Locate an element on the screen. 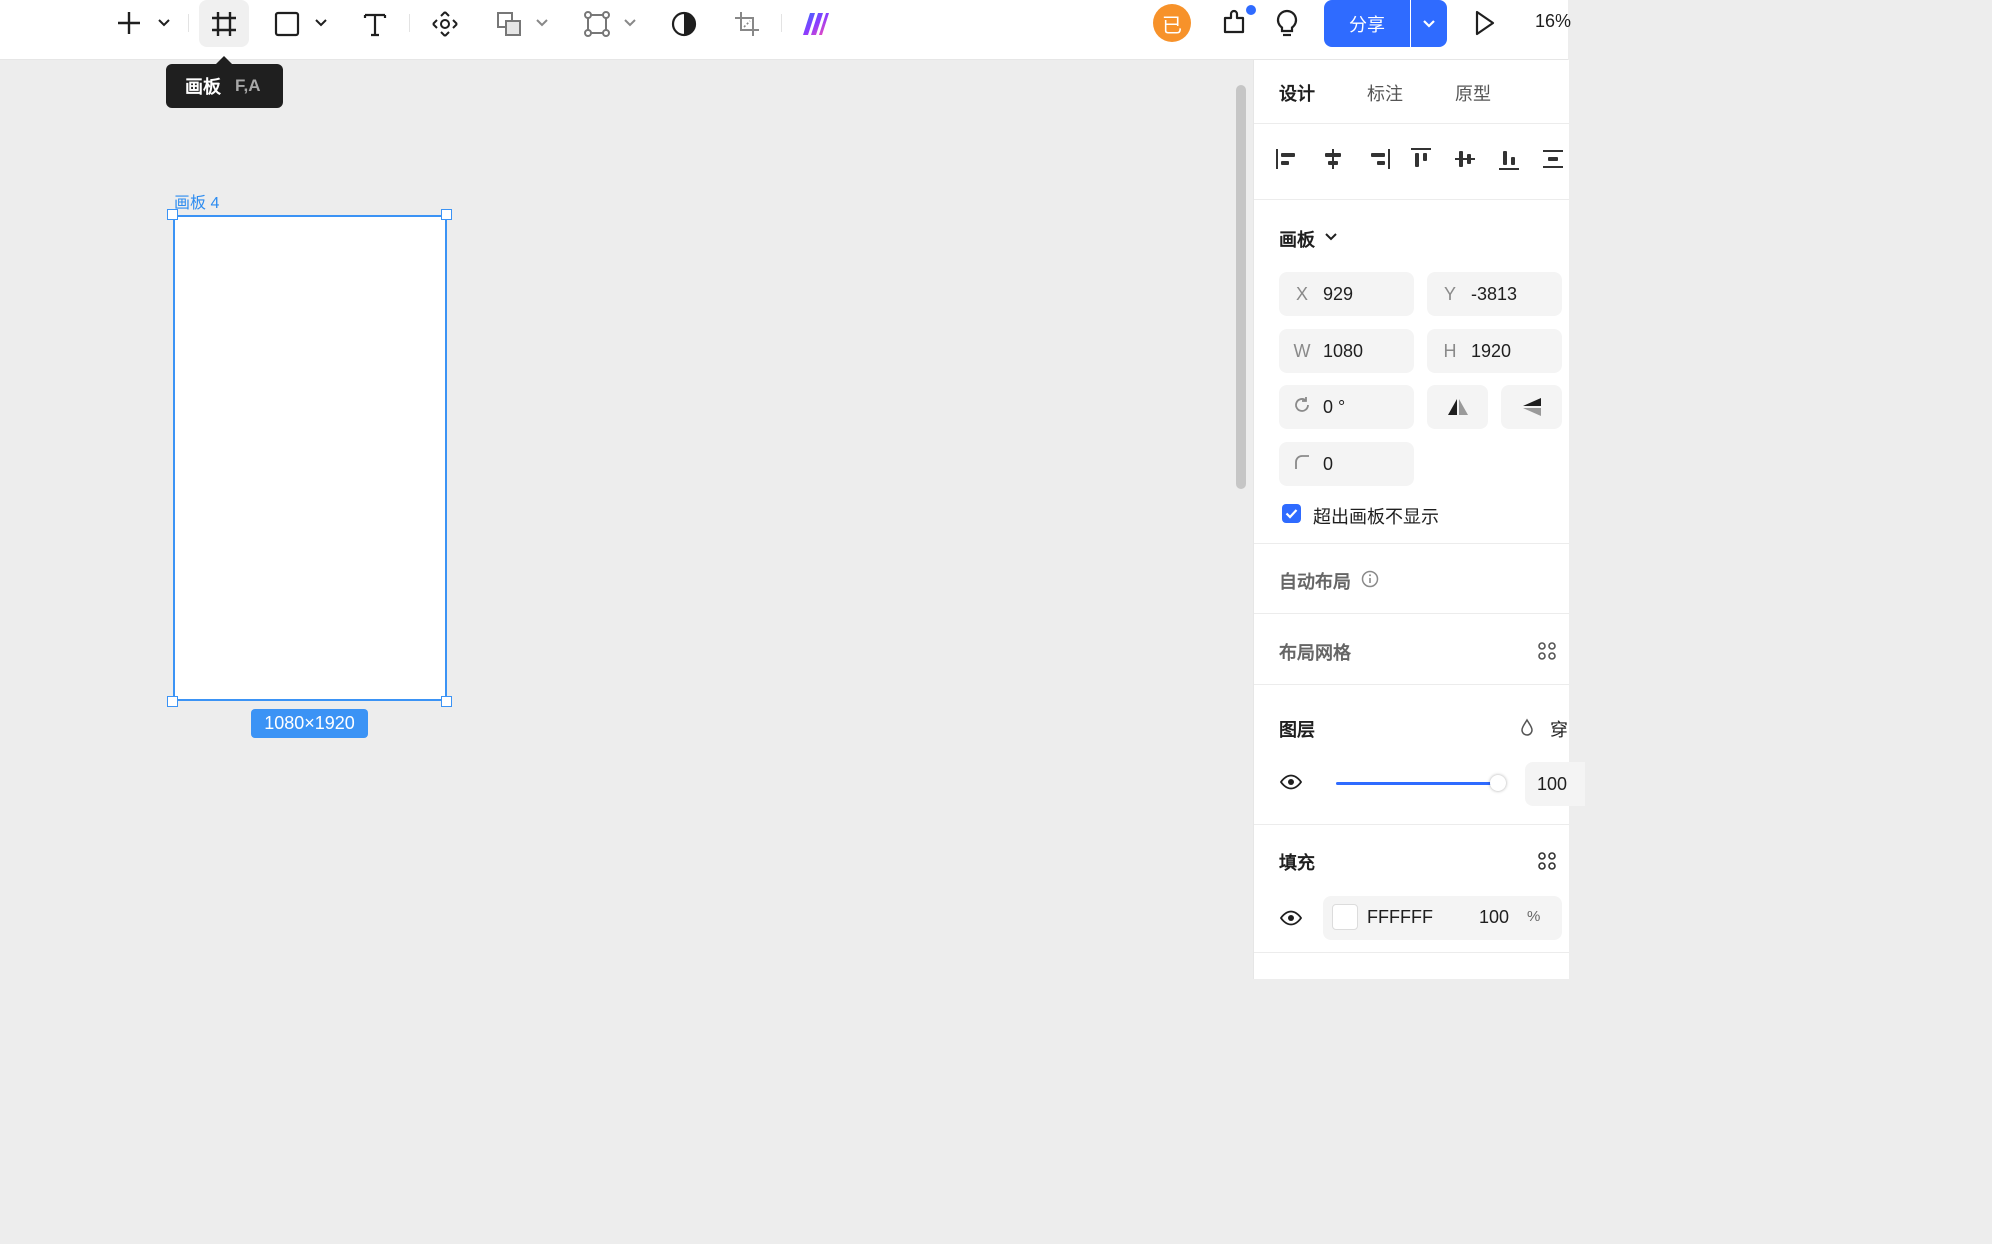 The image size is (1992, 1244). share-dropdown-button is located at coordinates (1429, 23).